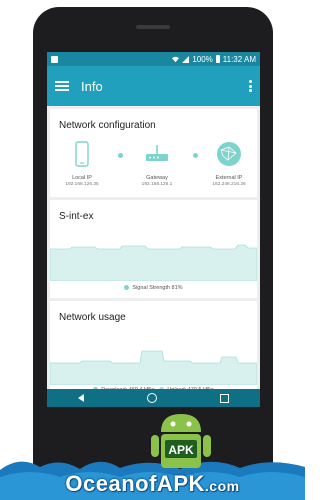 This screenshot has height=500, width=320. Describe the element at coordinates (157, 153) in the screenshot. I see `router-icon` at that location.